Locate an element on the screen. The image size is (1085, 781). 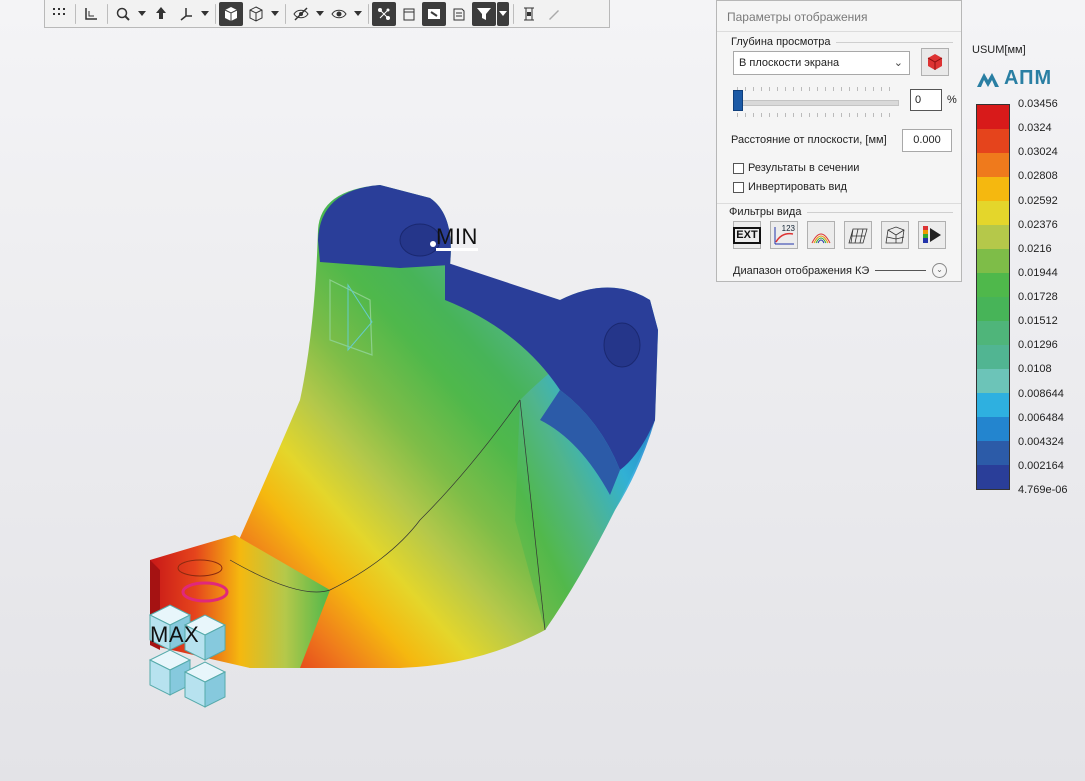
clip-cube-button is located at coordinates (935, 62).